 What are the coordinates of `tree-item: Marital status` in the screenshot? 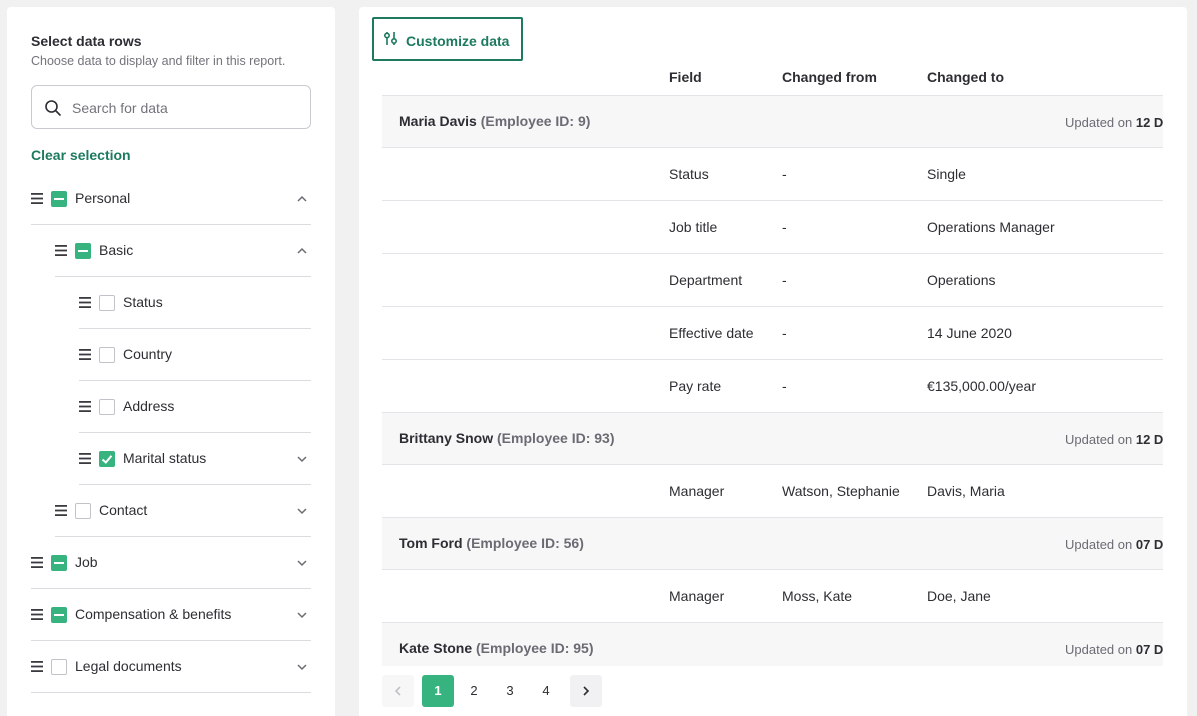 It's located at (195, 459).